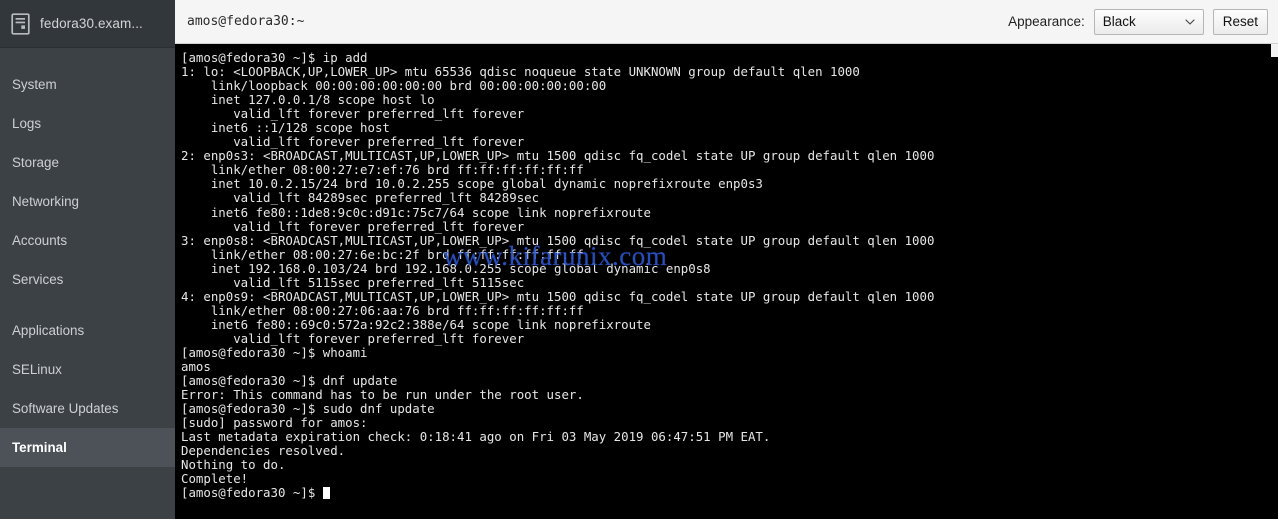 This screenshot has width=1278, height=519. What do you see at coordinates (45, 201) in the screenshot?
I see `sidebar-item-label: Networking` at bounding box center [45, 201].